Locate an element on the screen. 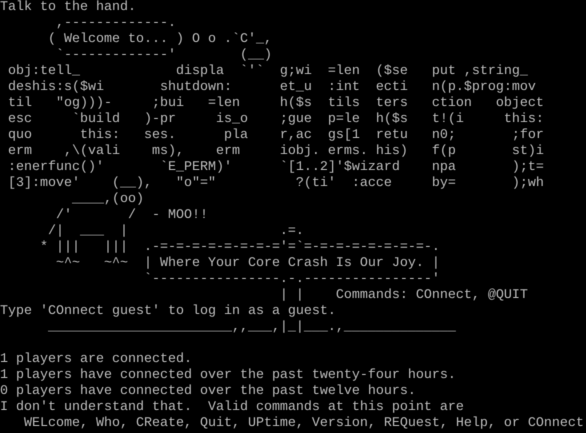 The height and width of the screenshot is (433, 586). terminal-line: I don't understand that. Valid commands at this point are is located at coordinates (232, 407).